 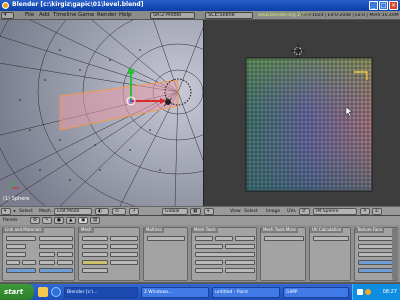 I want to click on set-smooth-button, so click(x=21, y=270).